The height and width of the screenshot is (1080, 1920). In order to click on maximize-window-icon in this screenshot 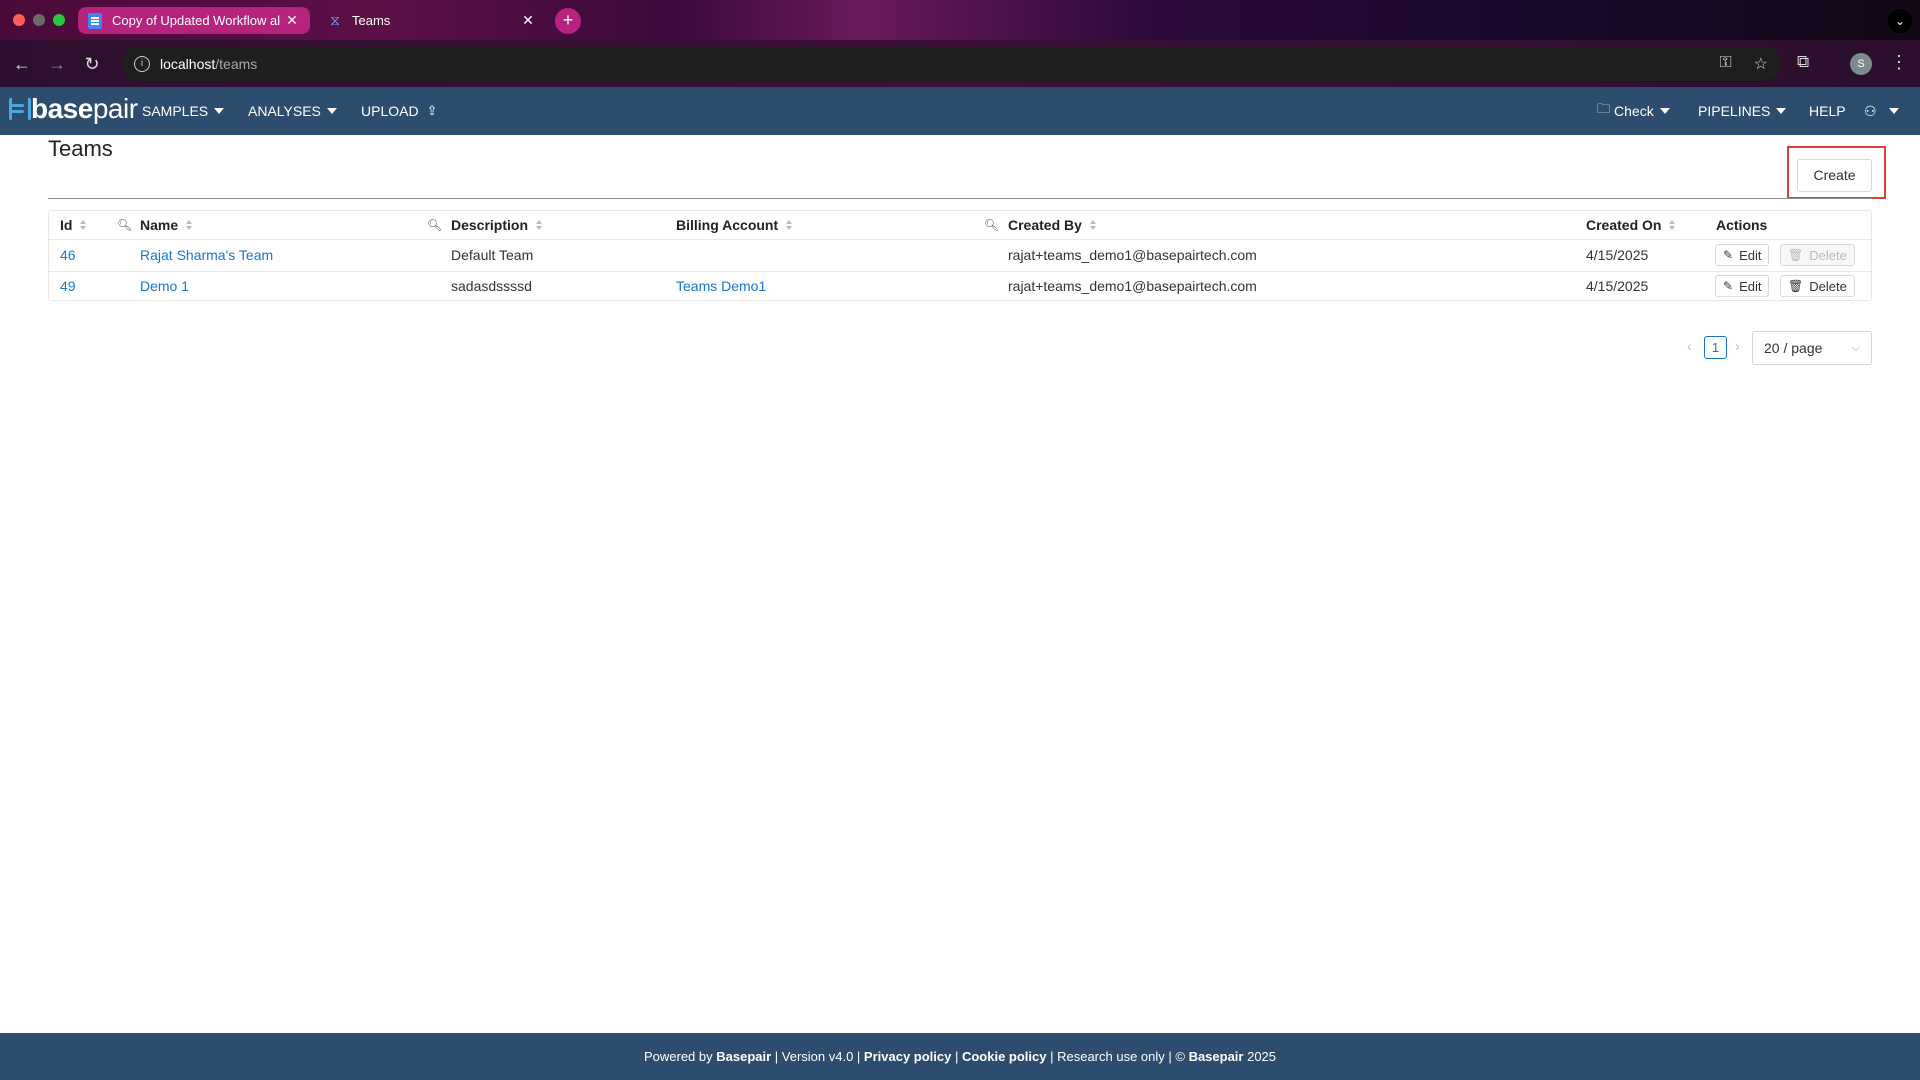, I will do `click(59, 20)`.